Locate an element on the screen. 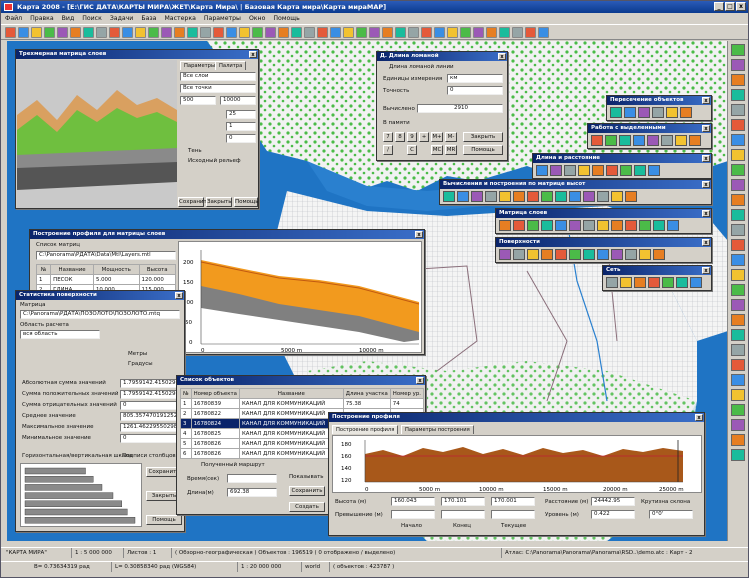 The image size is (749, 578). tab-palette: Палитра is located at coordinates (231, 65).